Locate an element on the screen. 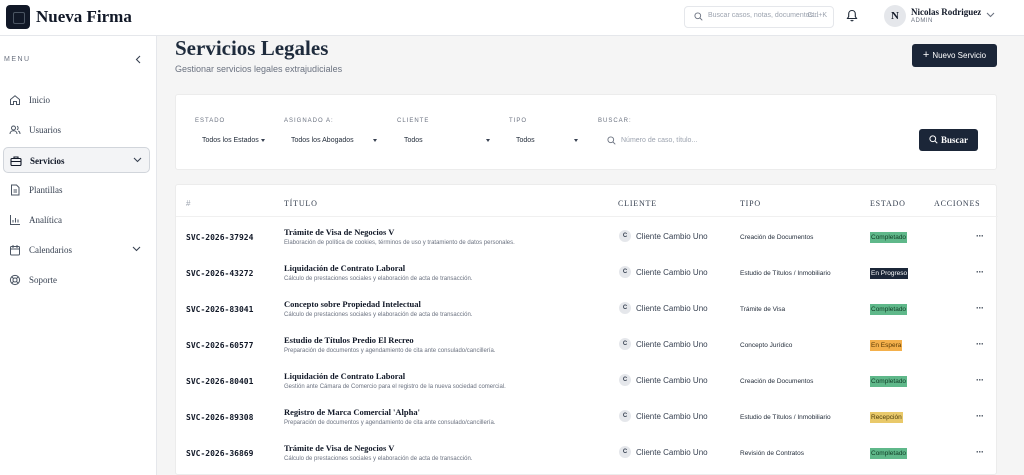 The width and height of the screenshot is (1024, 475). column-header-status: ESTADO is located at coordinates (888, 203).